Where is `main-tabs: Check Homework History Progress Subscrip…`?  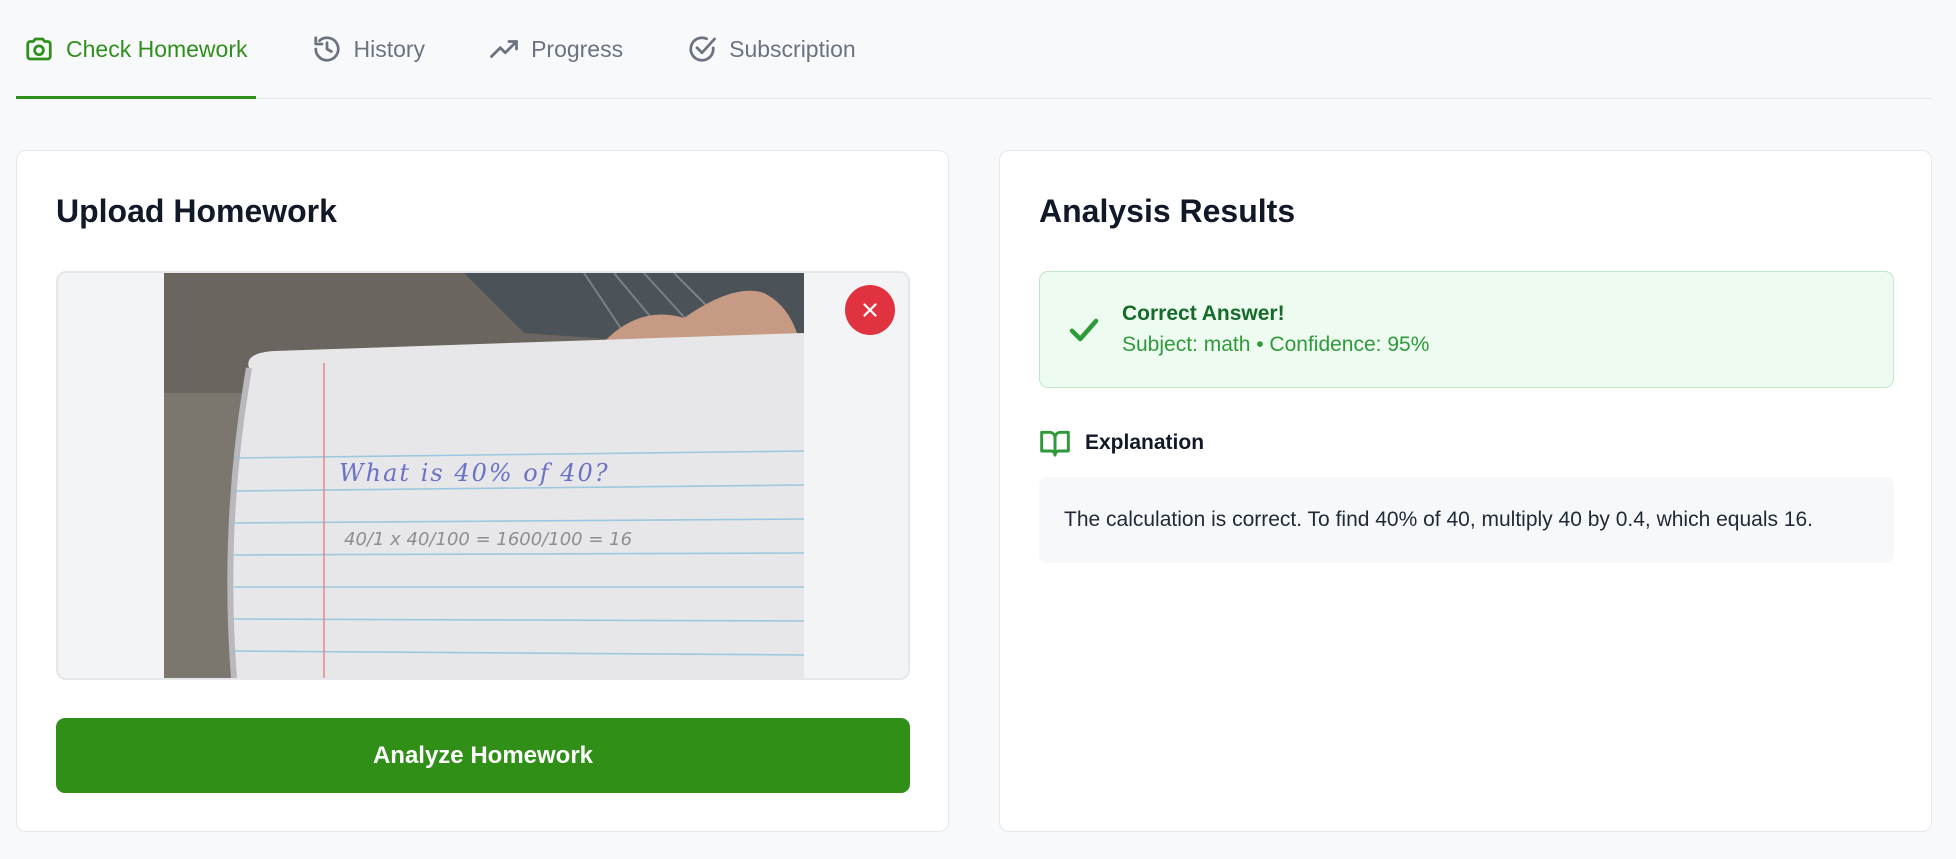 main-tabs: Check Homework History Progress Subscrip… is located at coordinates (974, 49).